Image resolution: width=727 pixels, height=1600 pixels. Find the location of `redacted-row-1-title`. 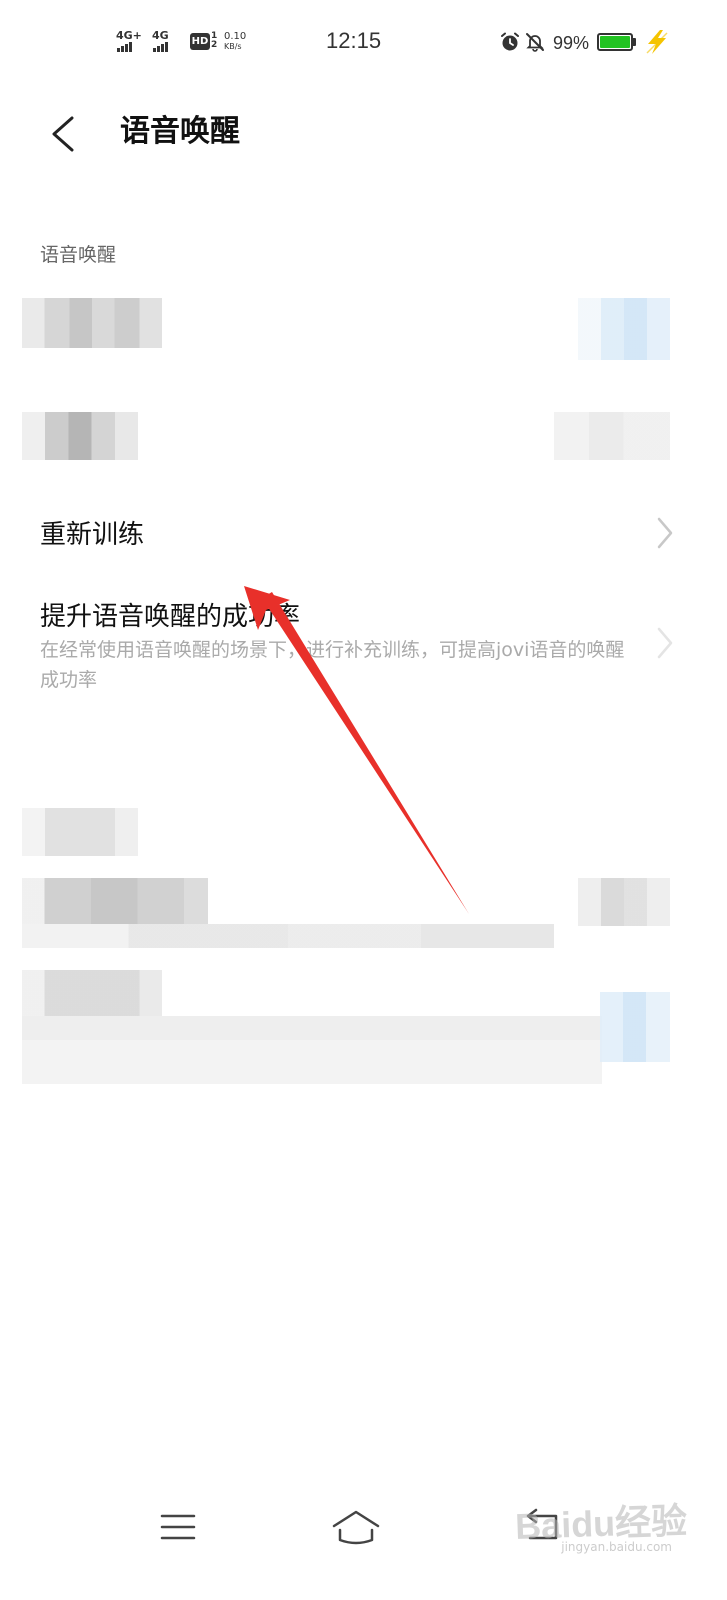

redacted-row-1-title is located at coordinates (92, 323).